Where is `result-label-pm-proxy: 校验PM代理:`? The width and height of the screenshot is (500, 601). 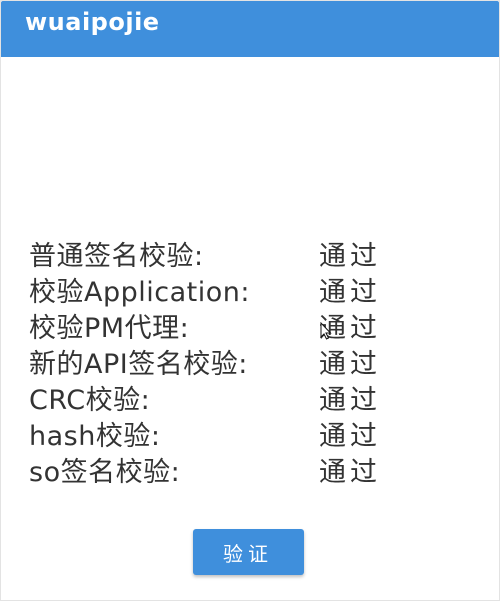 result-label-pm-proxy: 校验PM代理: is located at coordinates (109, 328).